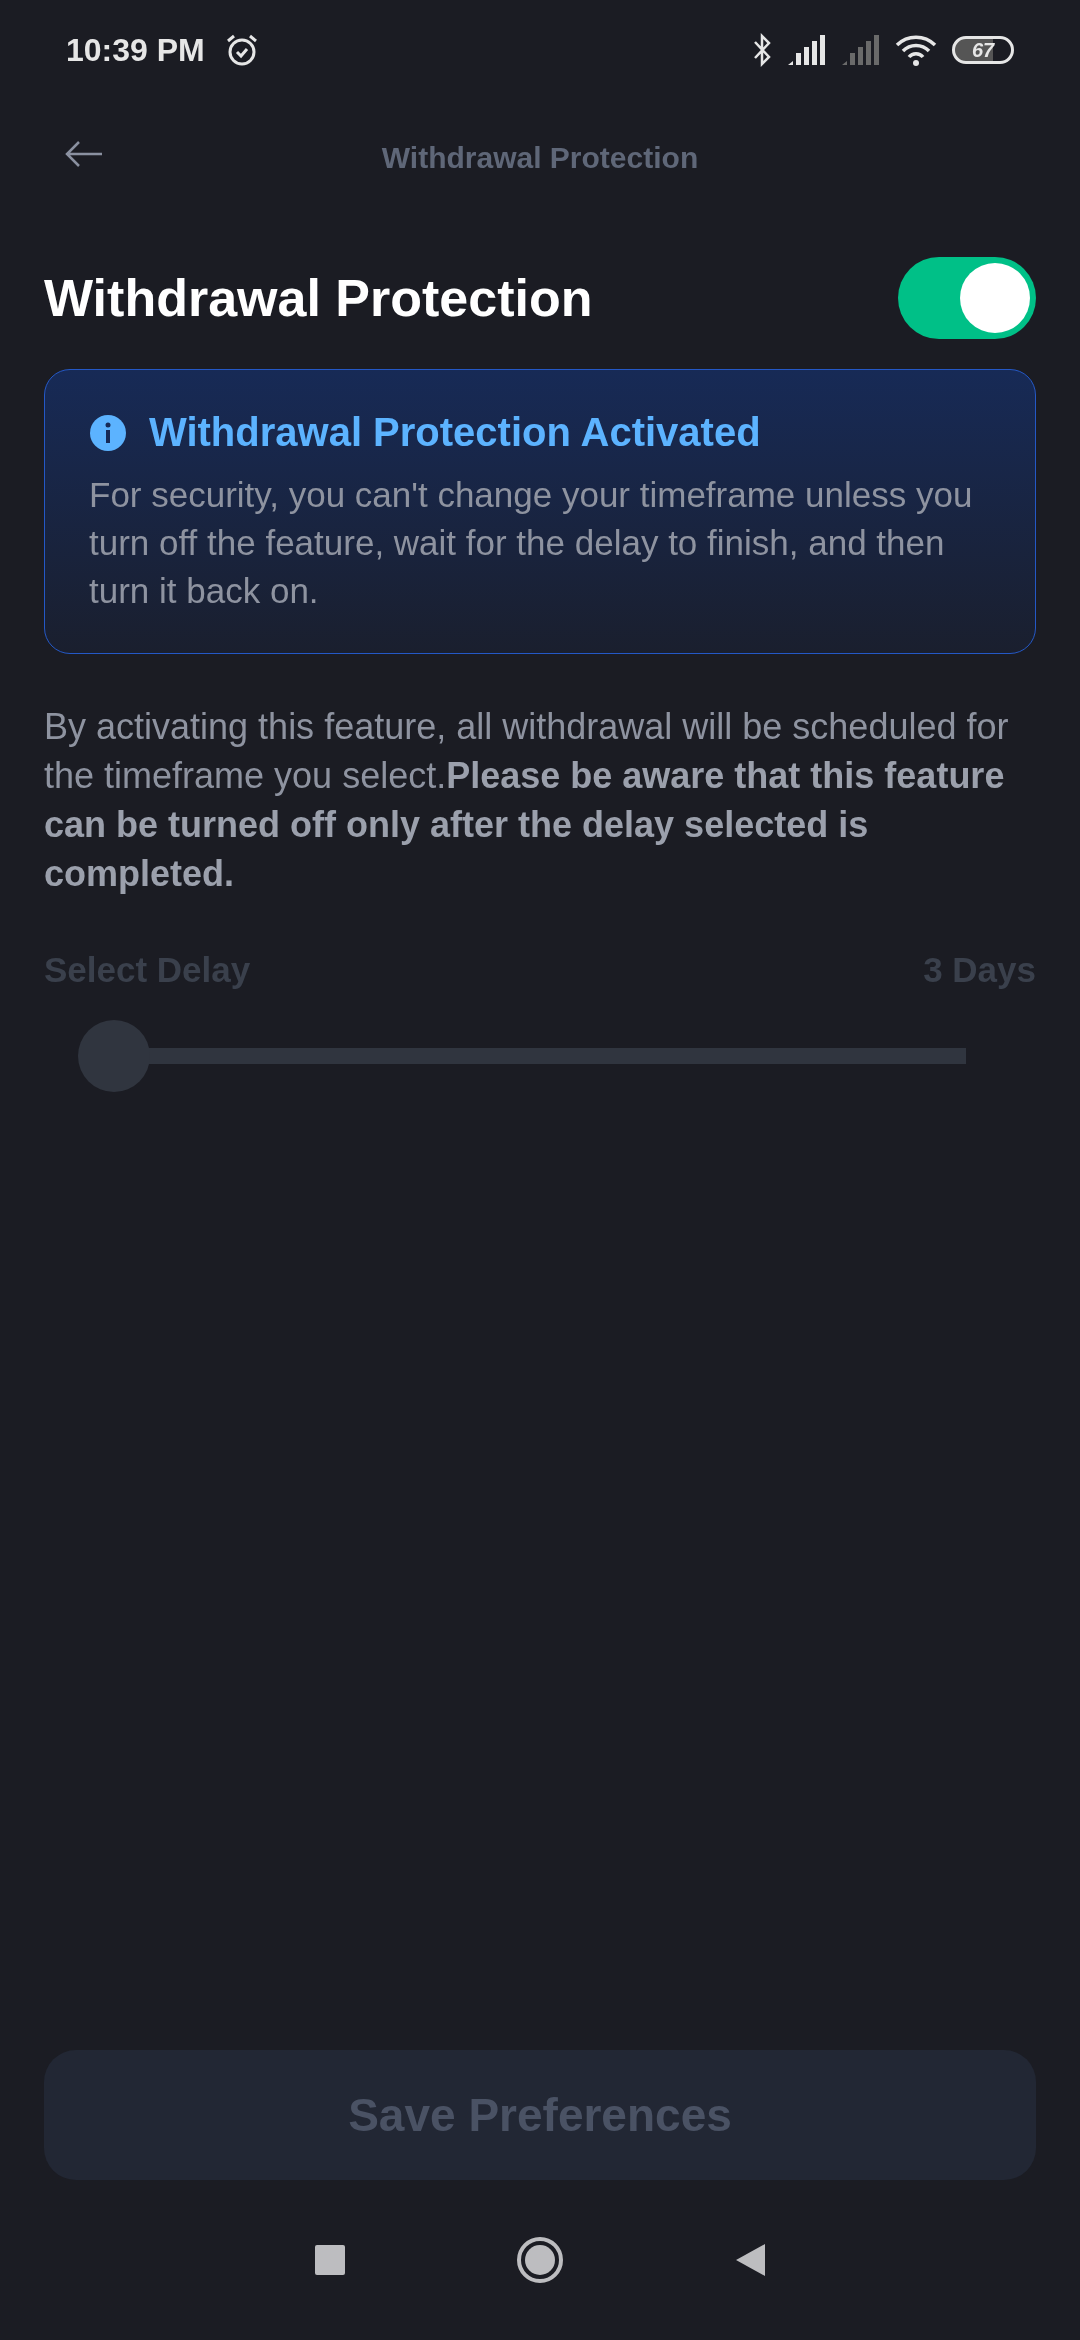 This screenshot has height=2340, width=1080. What do you see at coordinates (540, 157) in the screenshot?
I see `header-title: Withdrawal Protection` at bounding box center [540, 157].